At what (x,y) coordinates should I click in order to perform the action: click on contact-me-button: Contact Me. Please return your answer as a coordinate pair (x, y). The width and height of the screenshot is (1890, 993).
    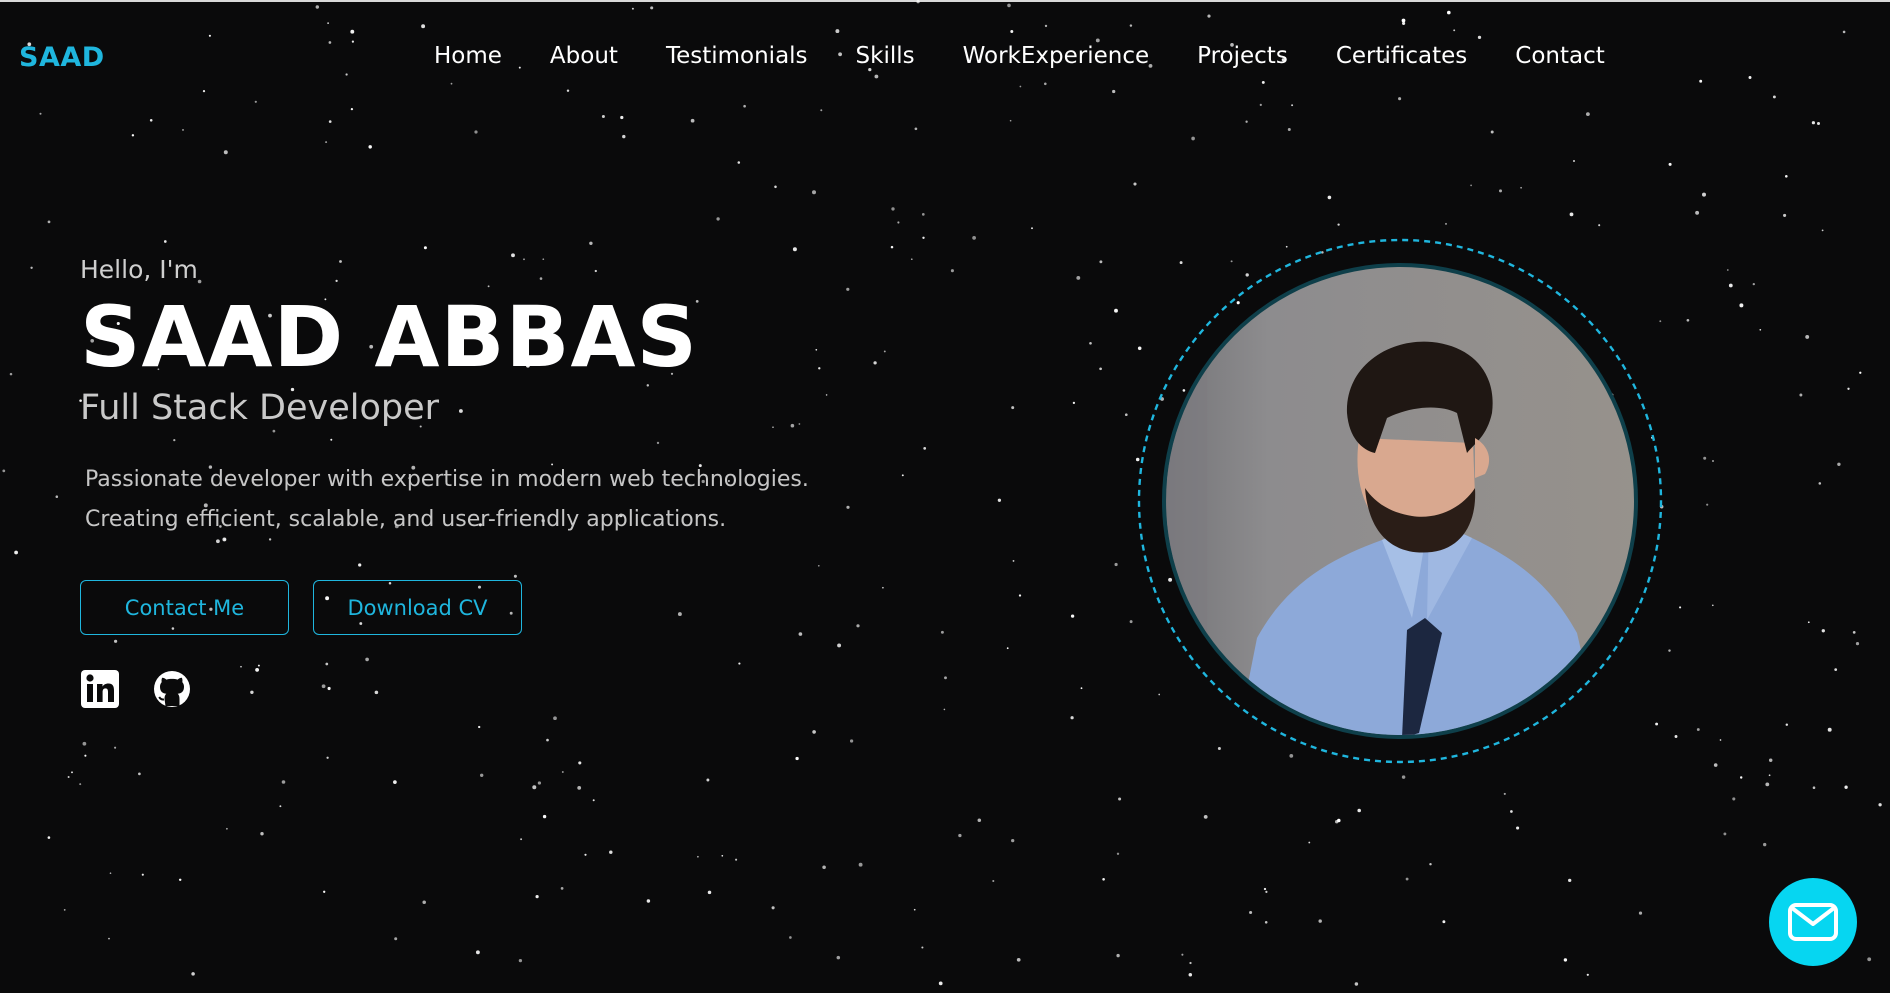
    Looking at the image, I should click on (184, 608).